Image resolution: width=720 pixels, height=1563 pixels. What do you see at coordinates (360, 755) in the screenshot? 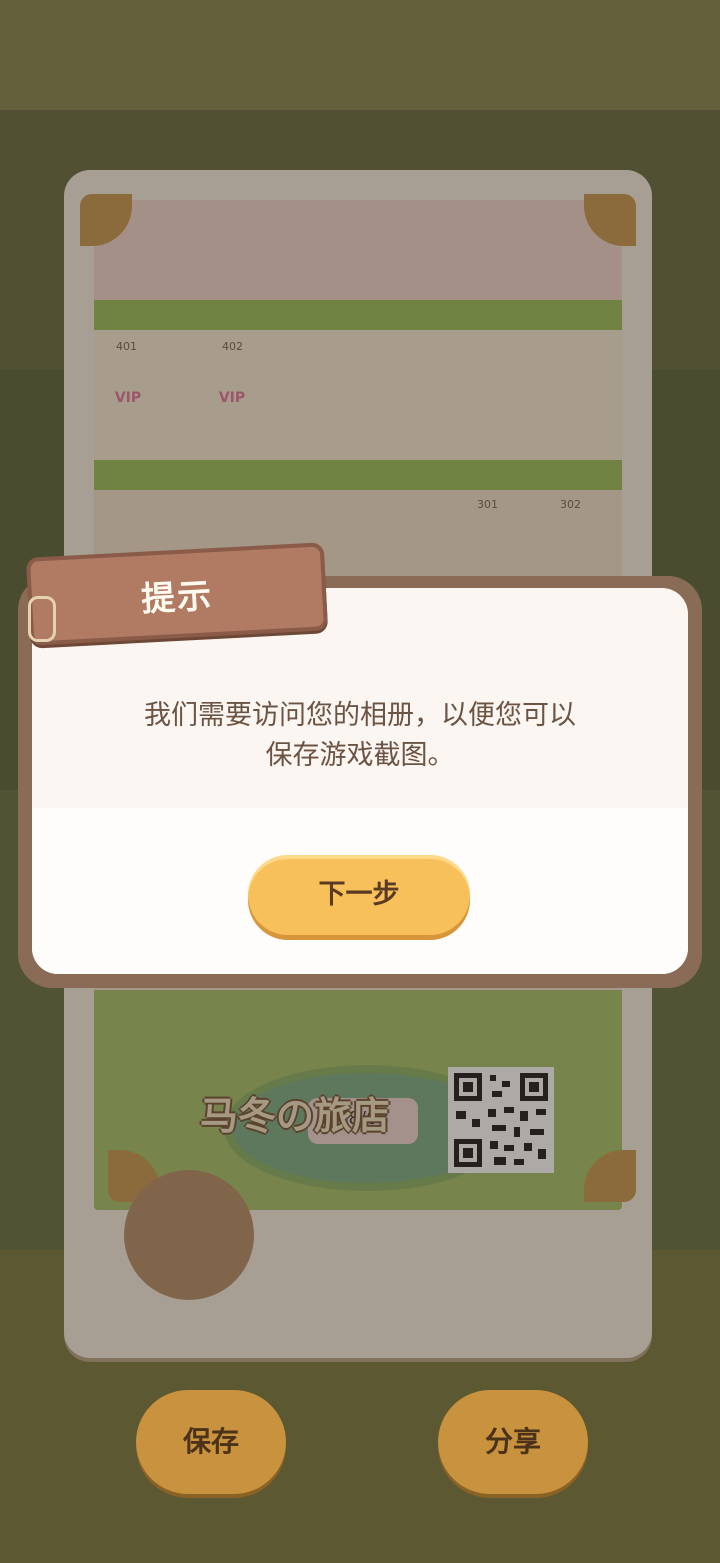
I see `dialog-message-line: 保存游戏截图。` at bounding box center [360, 755].